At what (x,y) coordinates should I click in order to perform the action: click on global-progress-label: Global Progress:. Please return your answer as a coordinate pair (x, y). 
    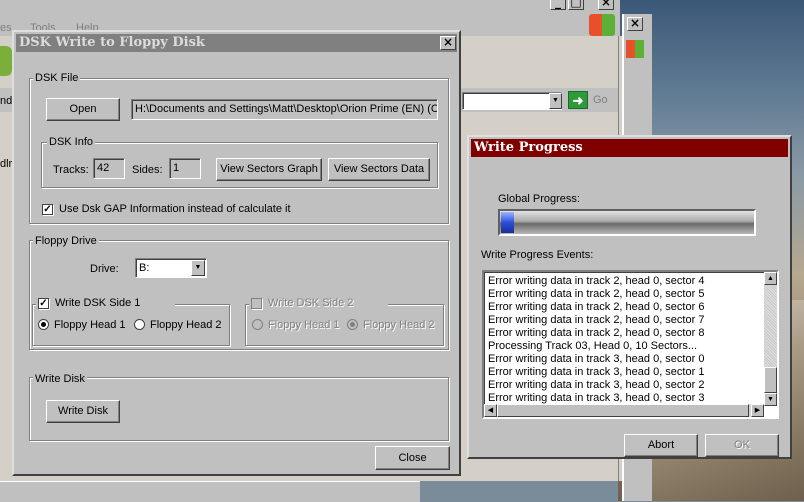
    Looking at the image, I should click on (539, 199).